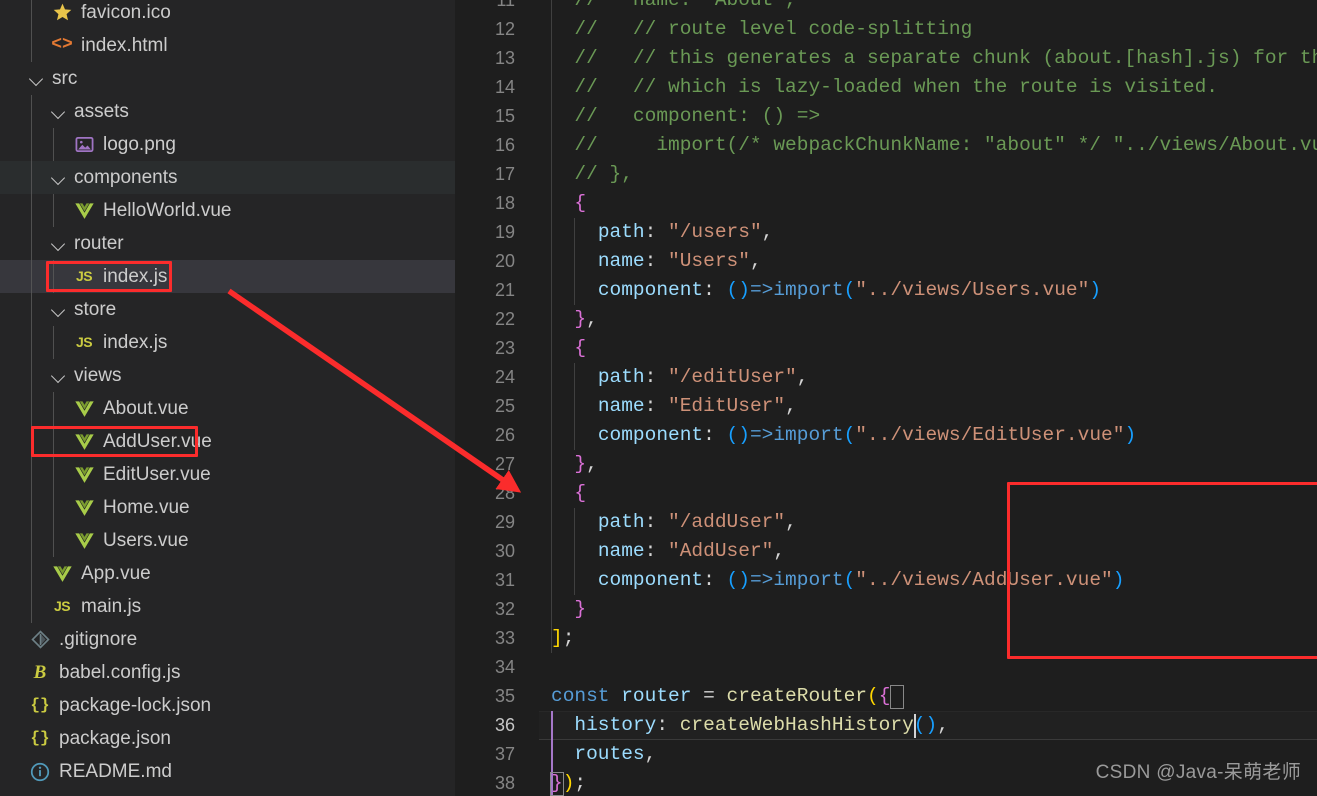  I want to click on code-line-15: 15 // component: () =>, so click(886, 116).